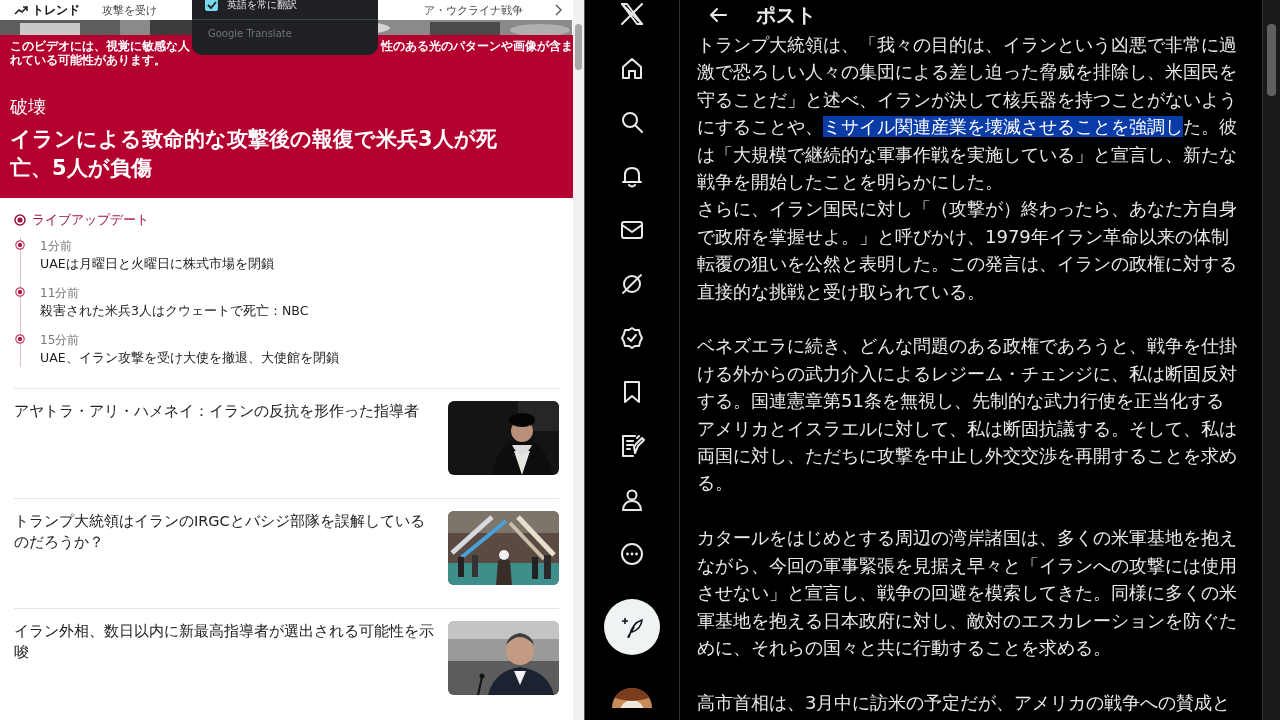 The width and height of the screenshot is (1280, 720). I want to click on trend-label: トレンド, so click(56, 10).